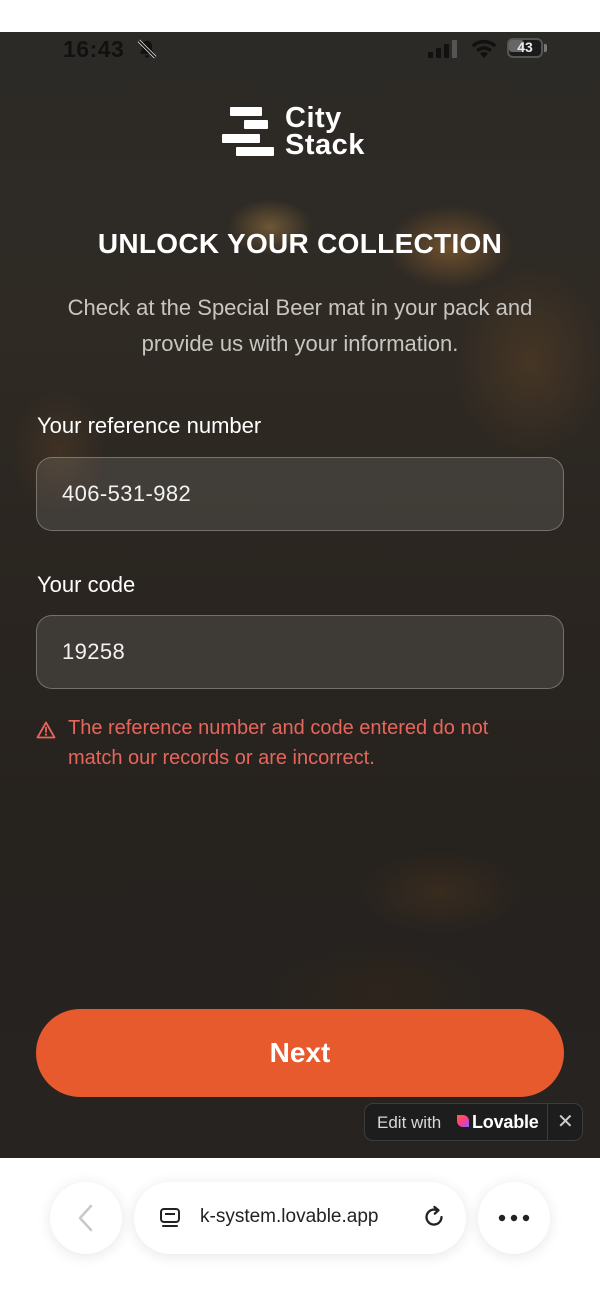 The image size is (600, 1304). Describe the element at coordinates (442, 49) in the screenshot. I see `signal-icon` at that location.